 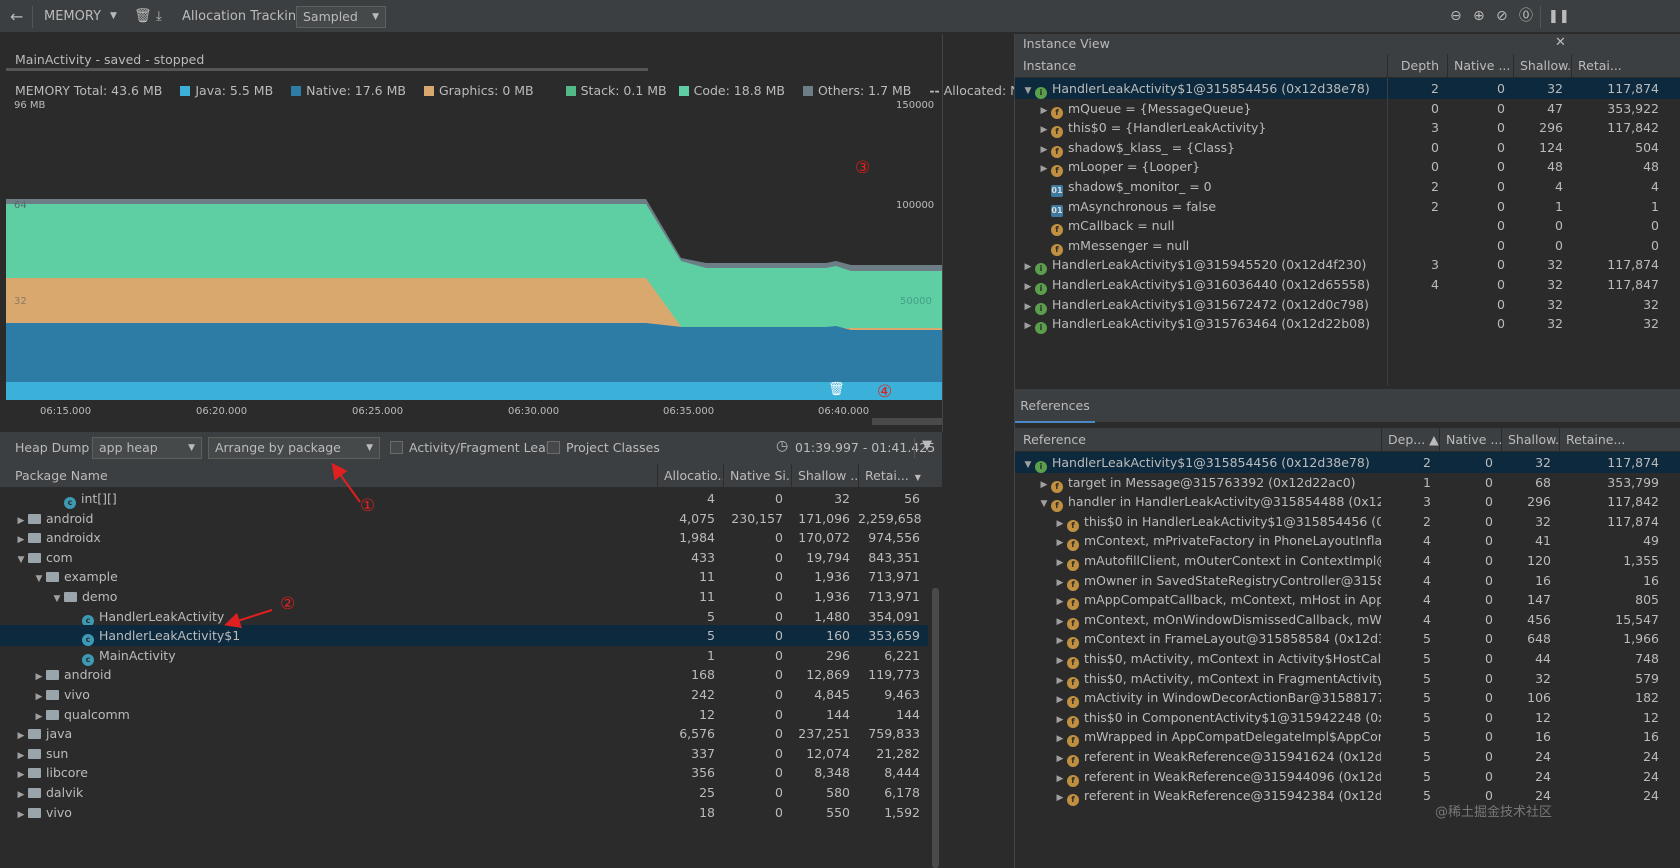 I want to click on trash-icon: 🗑, so click(x=143, y=16).